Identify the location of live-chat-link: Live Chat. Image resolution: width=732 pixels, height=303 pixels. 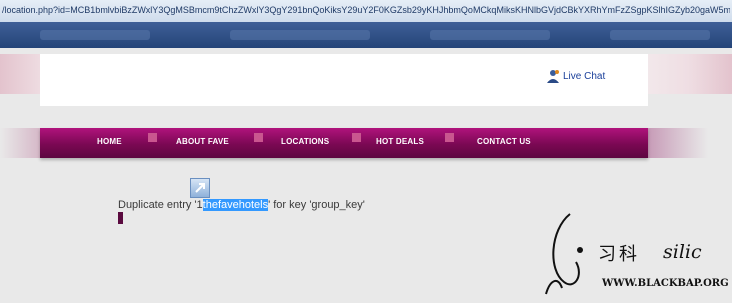
(575, 76).